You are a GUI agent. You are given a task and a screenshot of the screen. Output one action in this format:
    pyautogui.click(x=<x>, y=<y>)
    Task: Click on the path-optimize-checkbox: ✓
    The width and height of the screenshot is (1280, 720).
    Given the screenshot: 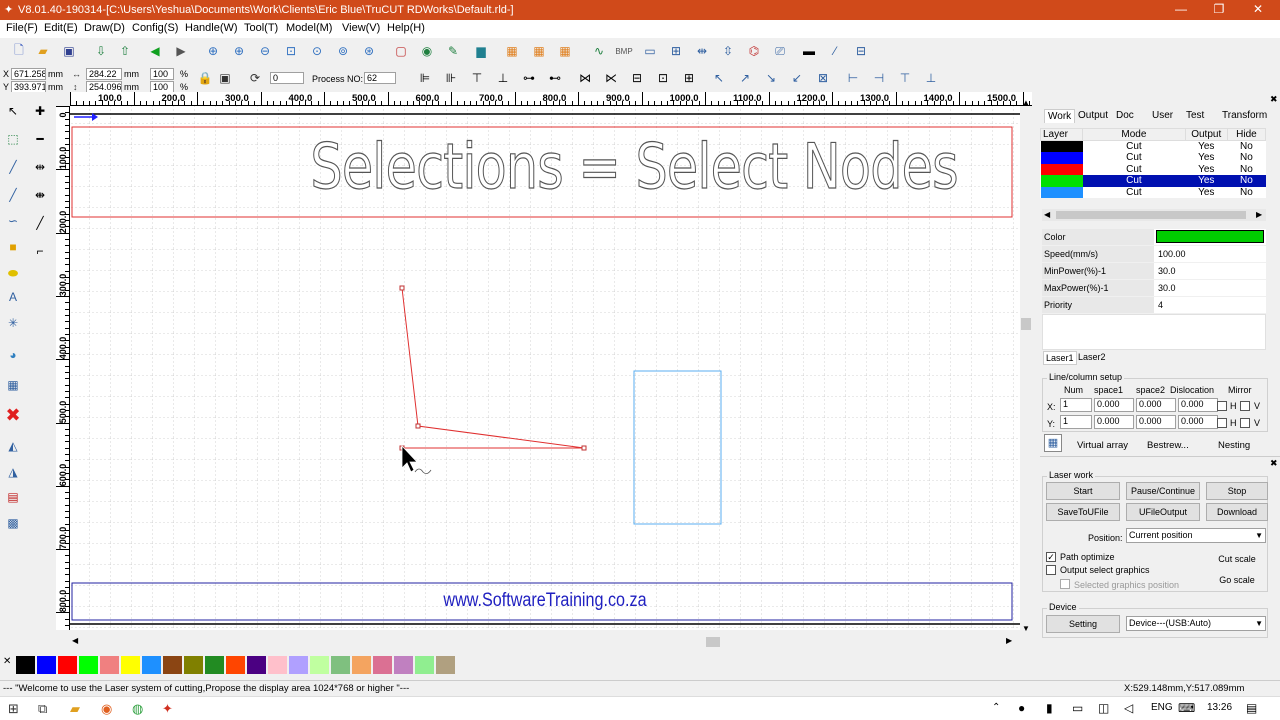 What is the action you would take?
    pyautogui.click(x=1051, y=557)
    